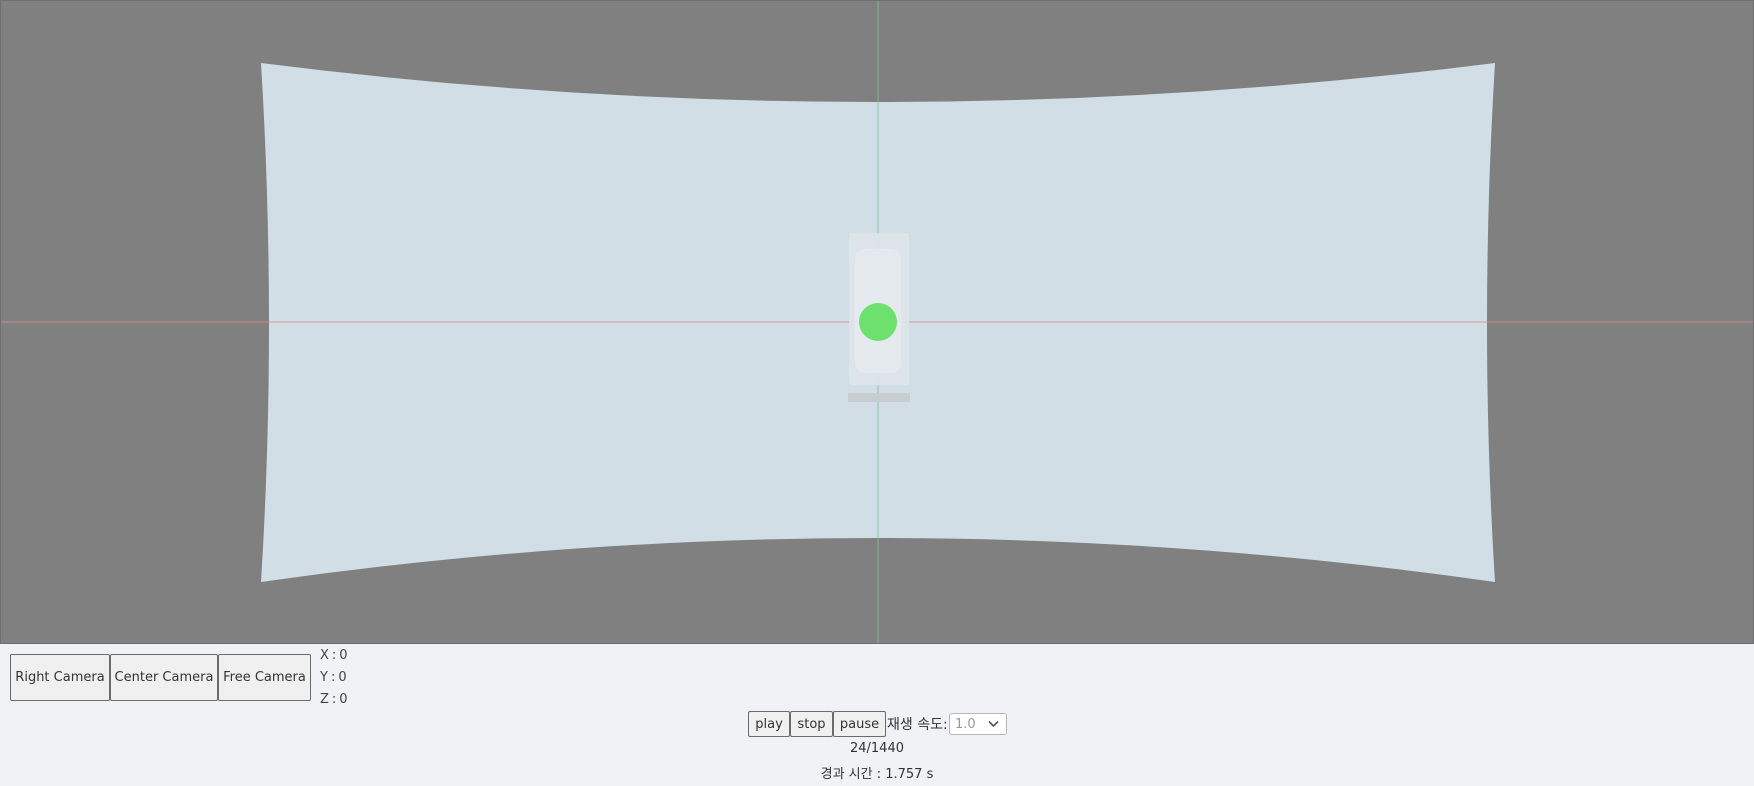 This screenshot has width=1754, height=786. I want to click on pause-button: pause, so click(859, 724).